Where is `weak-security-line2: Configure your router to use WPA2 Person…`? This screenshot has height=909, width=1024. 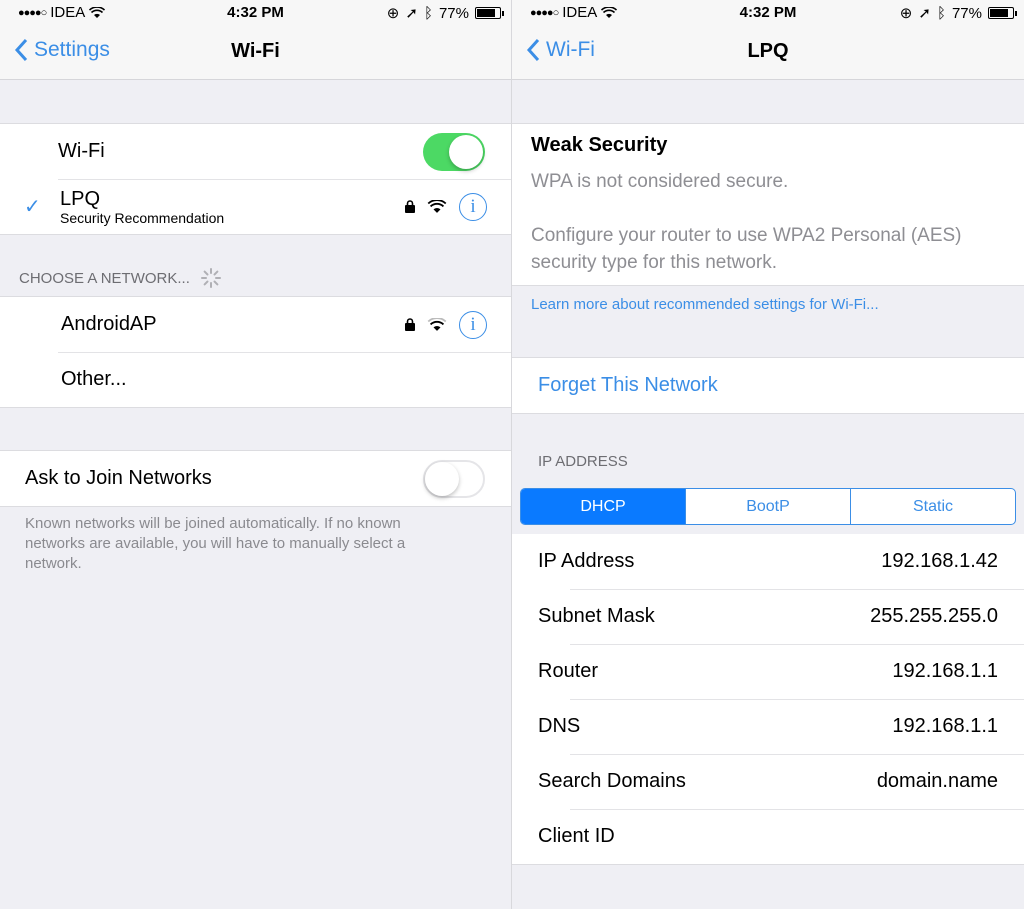 weak-security-line2: Configure your router to use WPA2 Person… is located at coordinates (746, 249).